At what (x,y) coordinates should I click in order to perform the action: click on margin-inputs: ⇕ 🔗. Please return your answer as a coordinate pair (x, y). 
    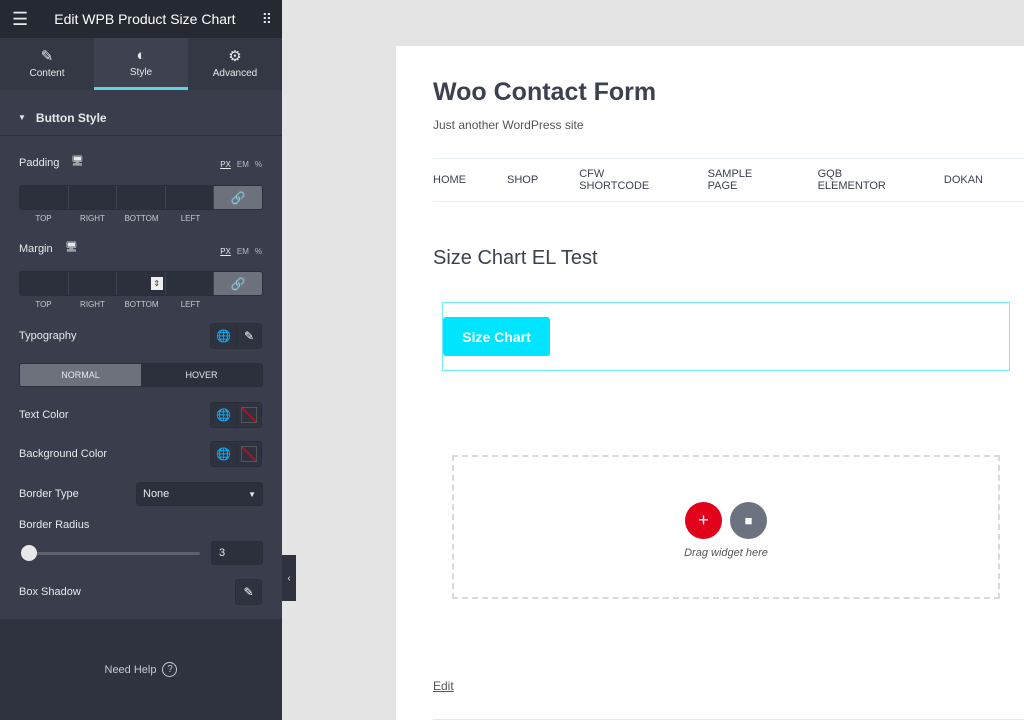
    Looking at the image, I should click on (141, 283).